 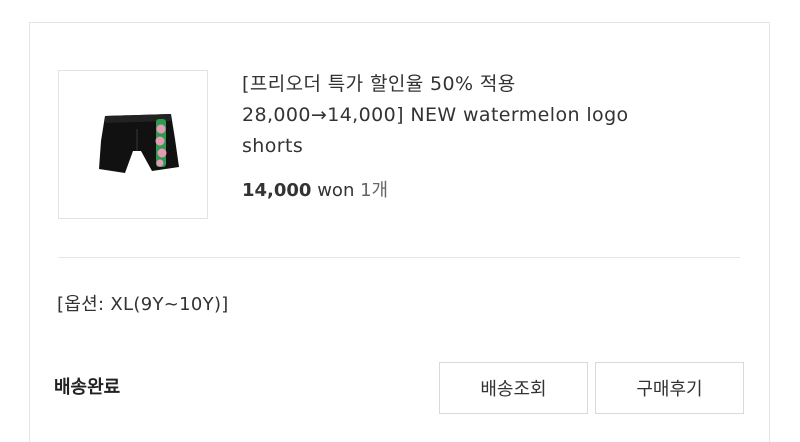 I want to click on shorts-image, so click(x=139, y=143).